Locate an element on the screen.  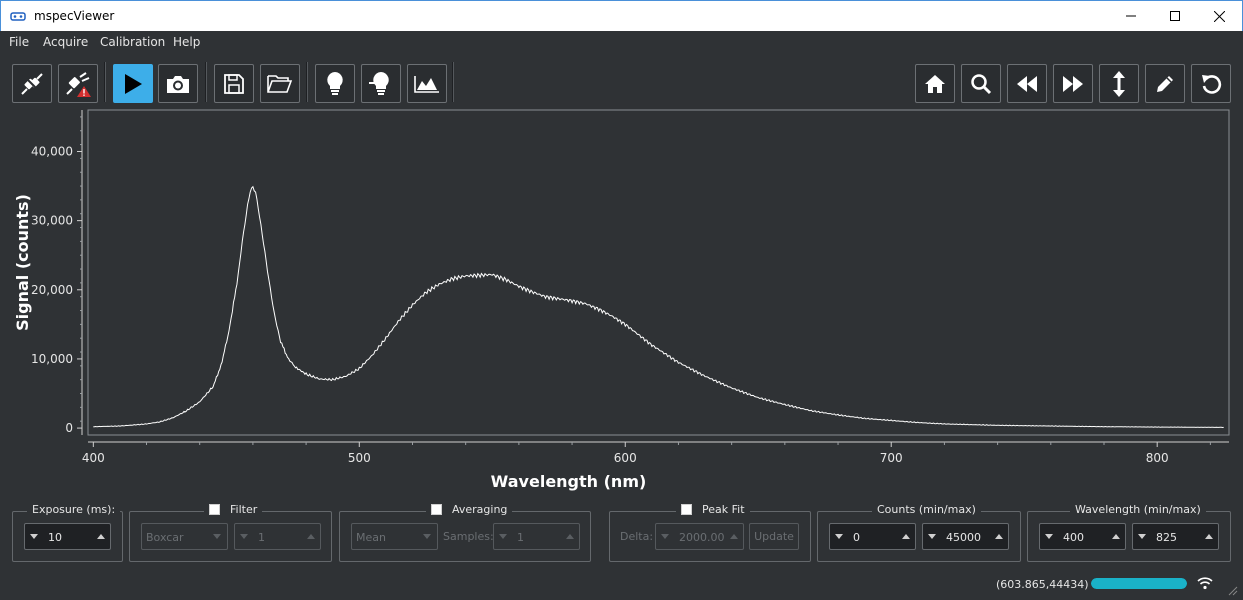
play-icon is located at coordinates (133, 83).